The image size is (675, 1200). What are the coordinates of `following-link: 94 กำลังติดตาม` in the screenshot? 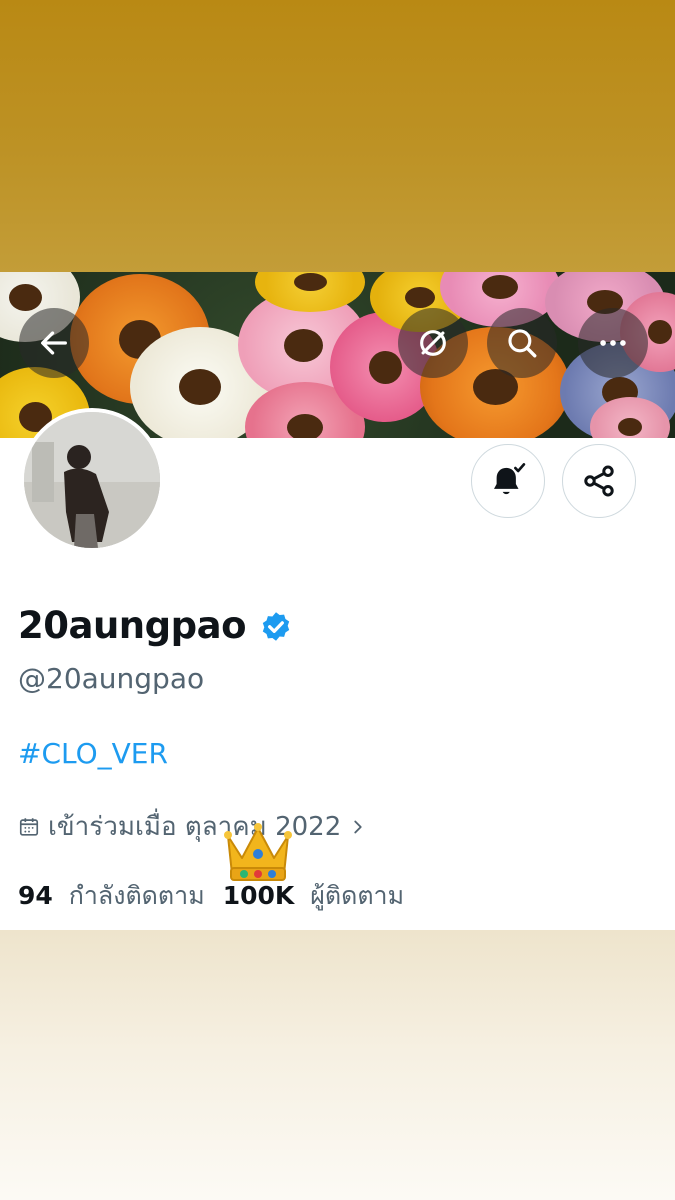 It's located at (111, 896).